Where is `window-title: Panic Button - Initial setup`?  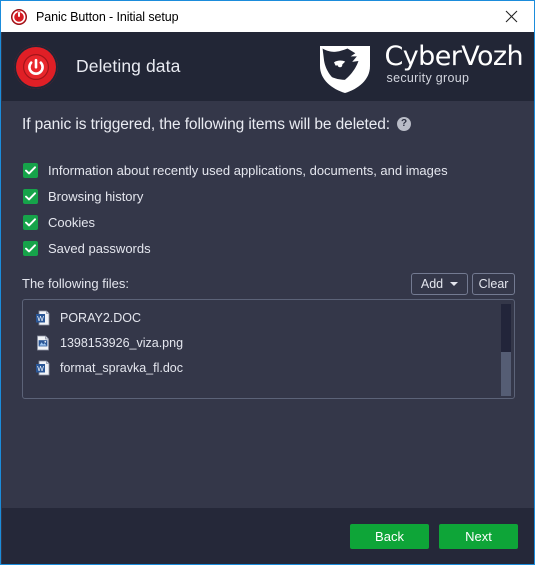 window-title: Panic Button - Initial setup is located at coordinates (107, 16).